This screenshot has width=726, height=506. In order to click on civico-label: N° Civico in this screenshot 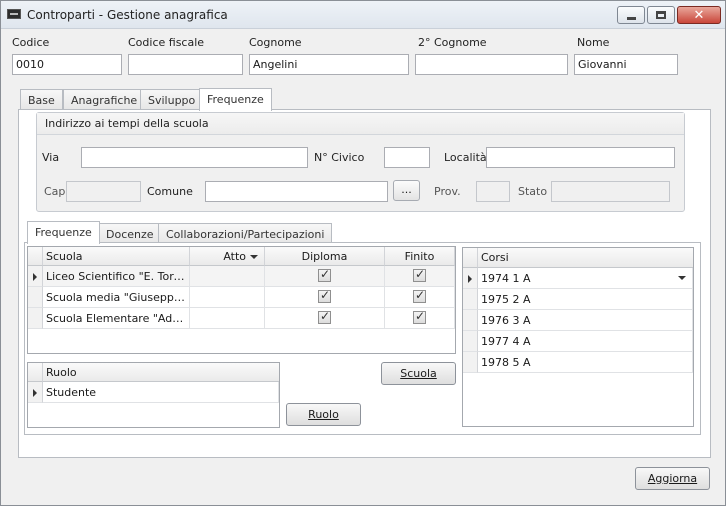, I will do `click(339, 157)`.